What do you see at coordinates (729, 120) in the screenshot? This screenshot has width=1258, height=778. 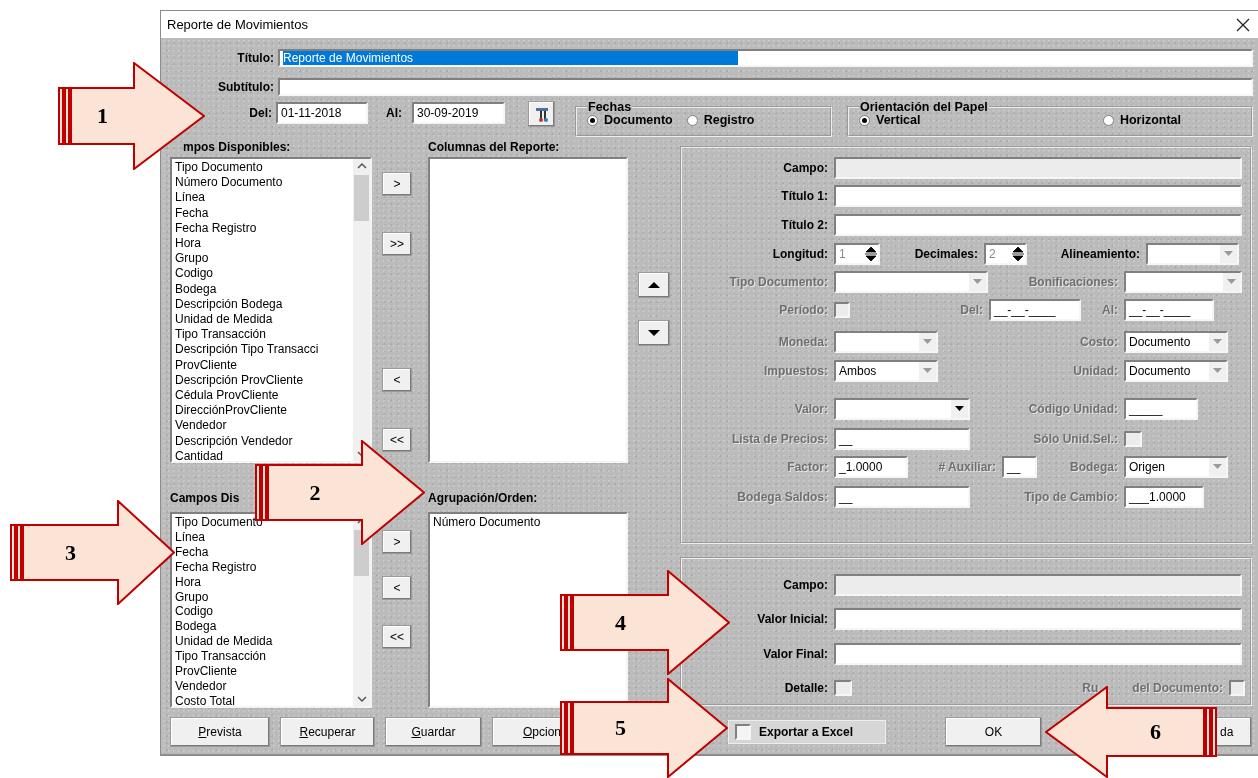 I see `radio-label: Registro` at bounding box center [729, 120].